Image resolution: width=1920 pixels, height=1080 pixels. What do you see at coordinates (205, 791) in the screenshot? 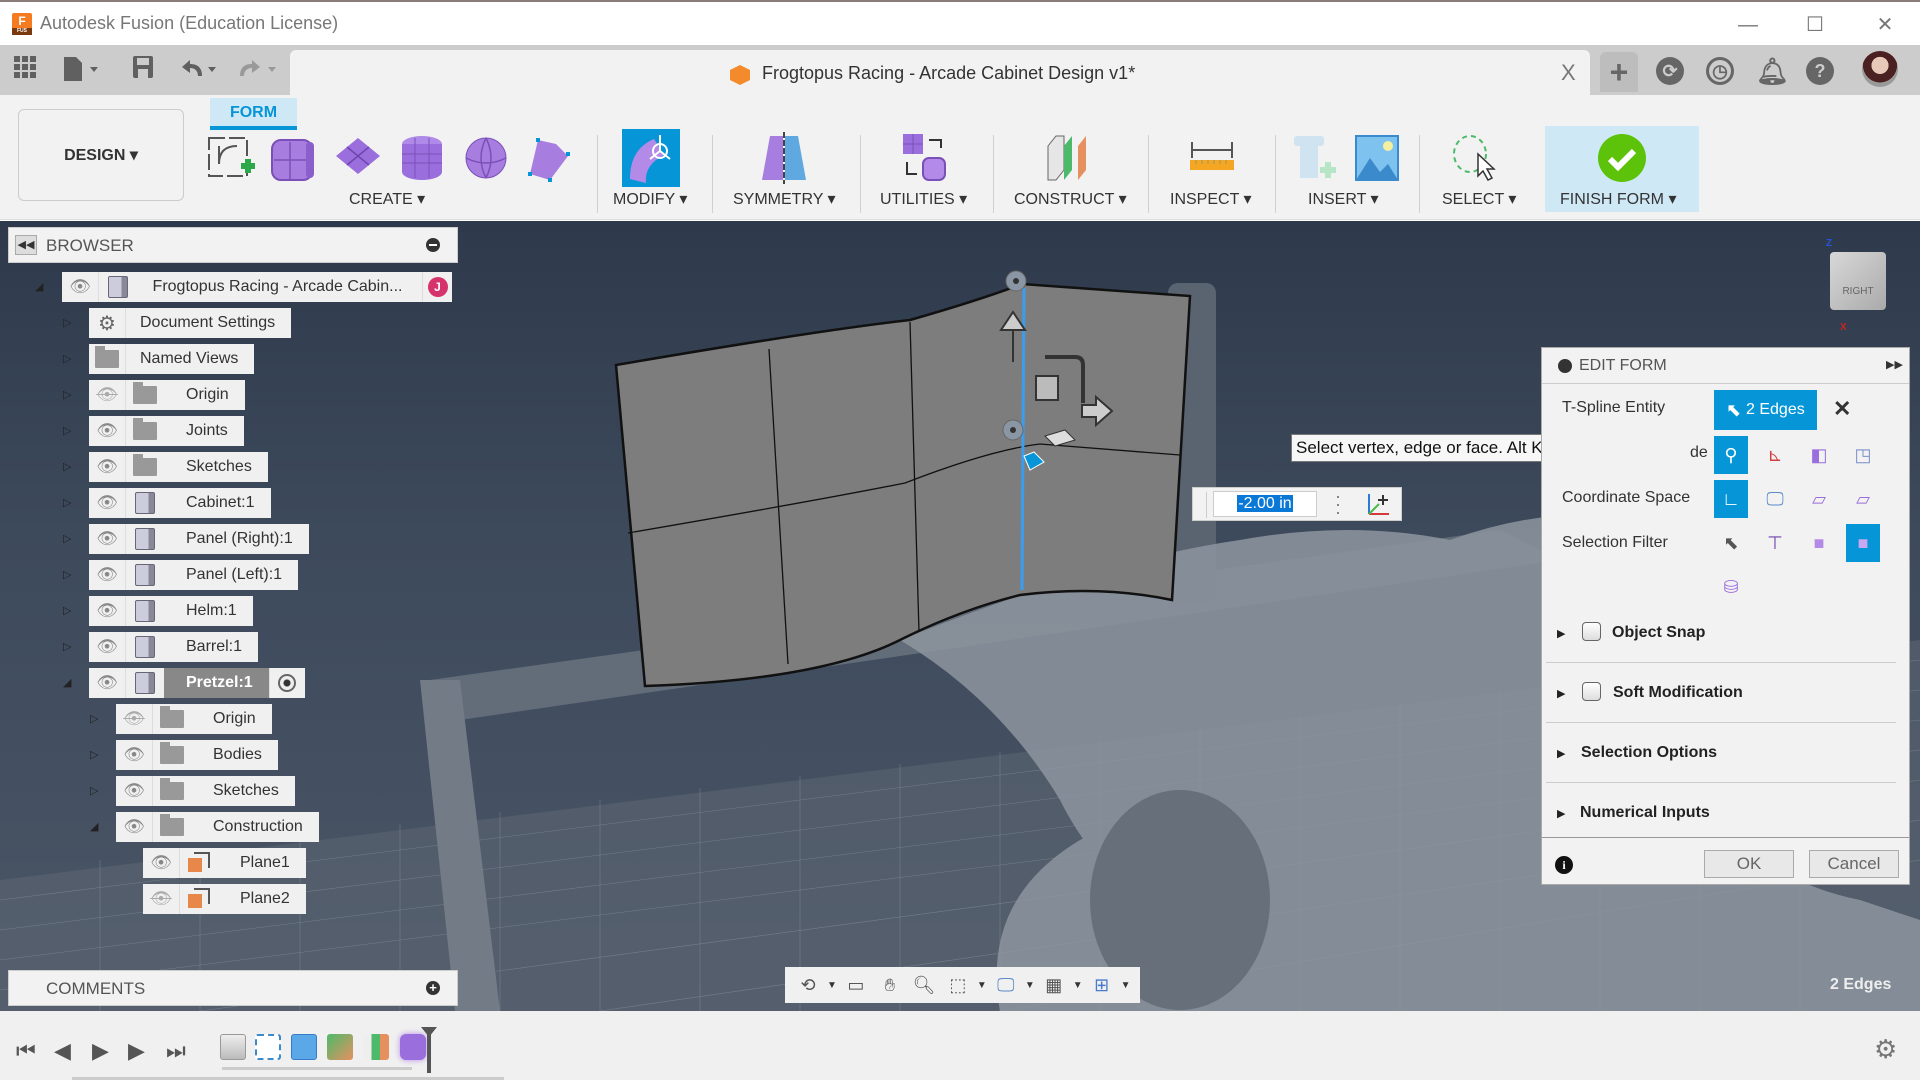
I see `browser-node: 👁︎ Sketches` at bounding box center [205, 791].